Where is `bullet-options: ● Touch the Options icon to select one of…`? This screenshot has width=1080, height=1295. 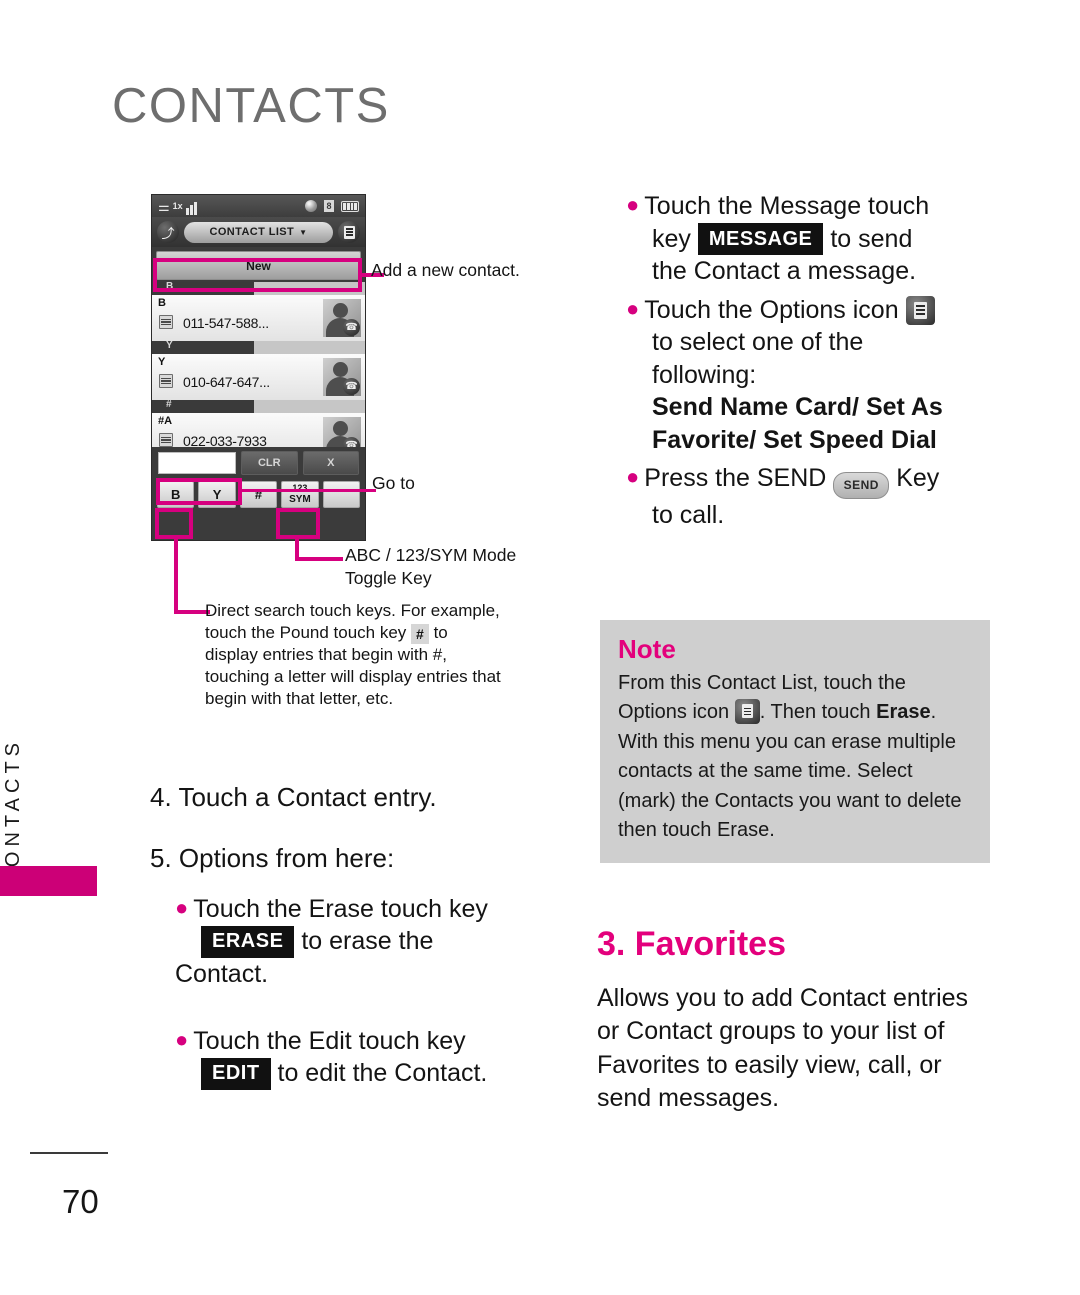 bullet-options: ● Touch the Options icon to select one of… is located at coordinates (811, 375).